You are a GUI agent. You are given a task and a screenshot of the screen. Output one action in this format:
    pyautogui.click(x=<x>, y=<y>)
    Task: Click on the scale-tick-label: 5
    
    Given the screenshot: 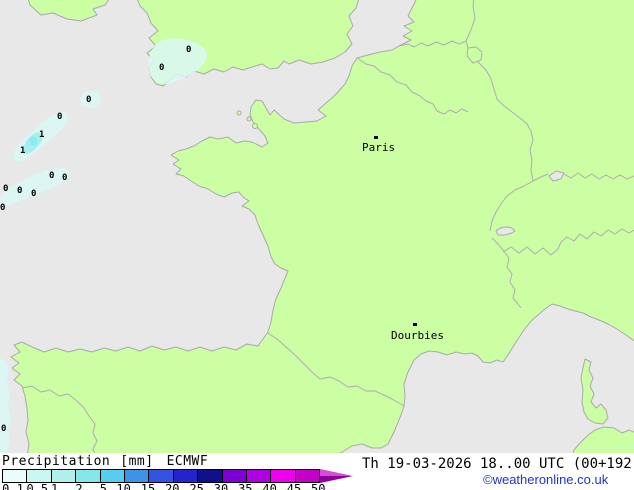 What is the action you would take?
    pyautogui.click(x=103, y=486)
    